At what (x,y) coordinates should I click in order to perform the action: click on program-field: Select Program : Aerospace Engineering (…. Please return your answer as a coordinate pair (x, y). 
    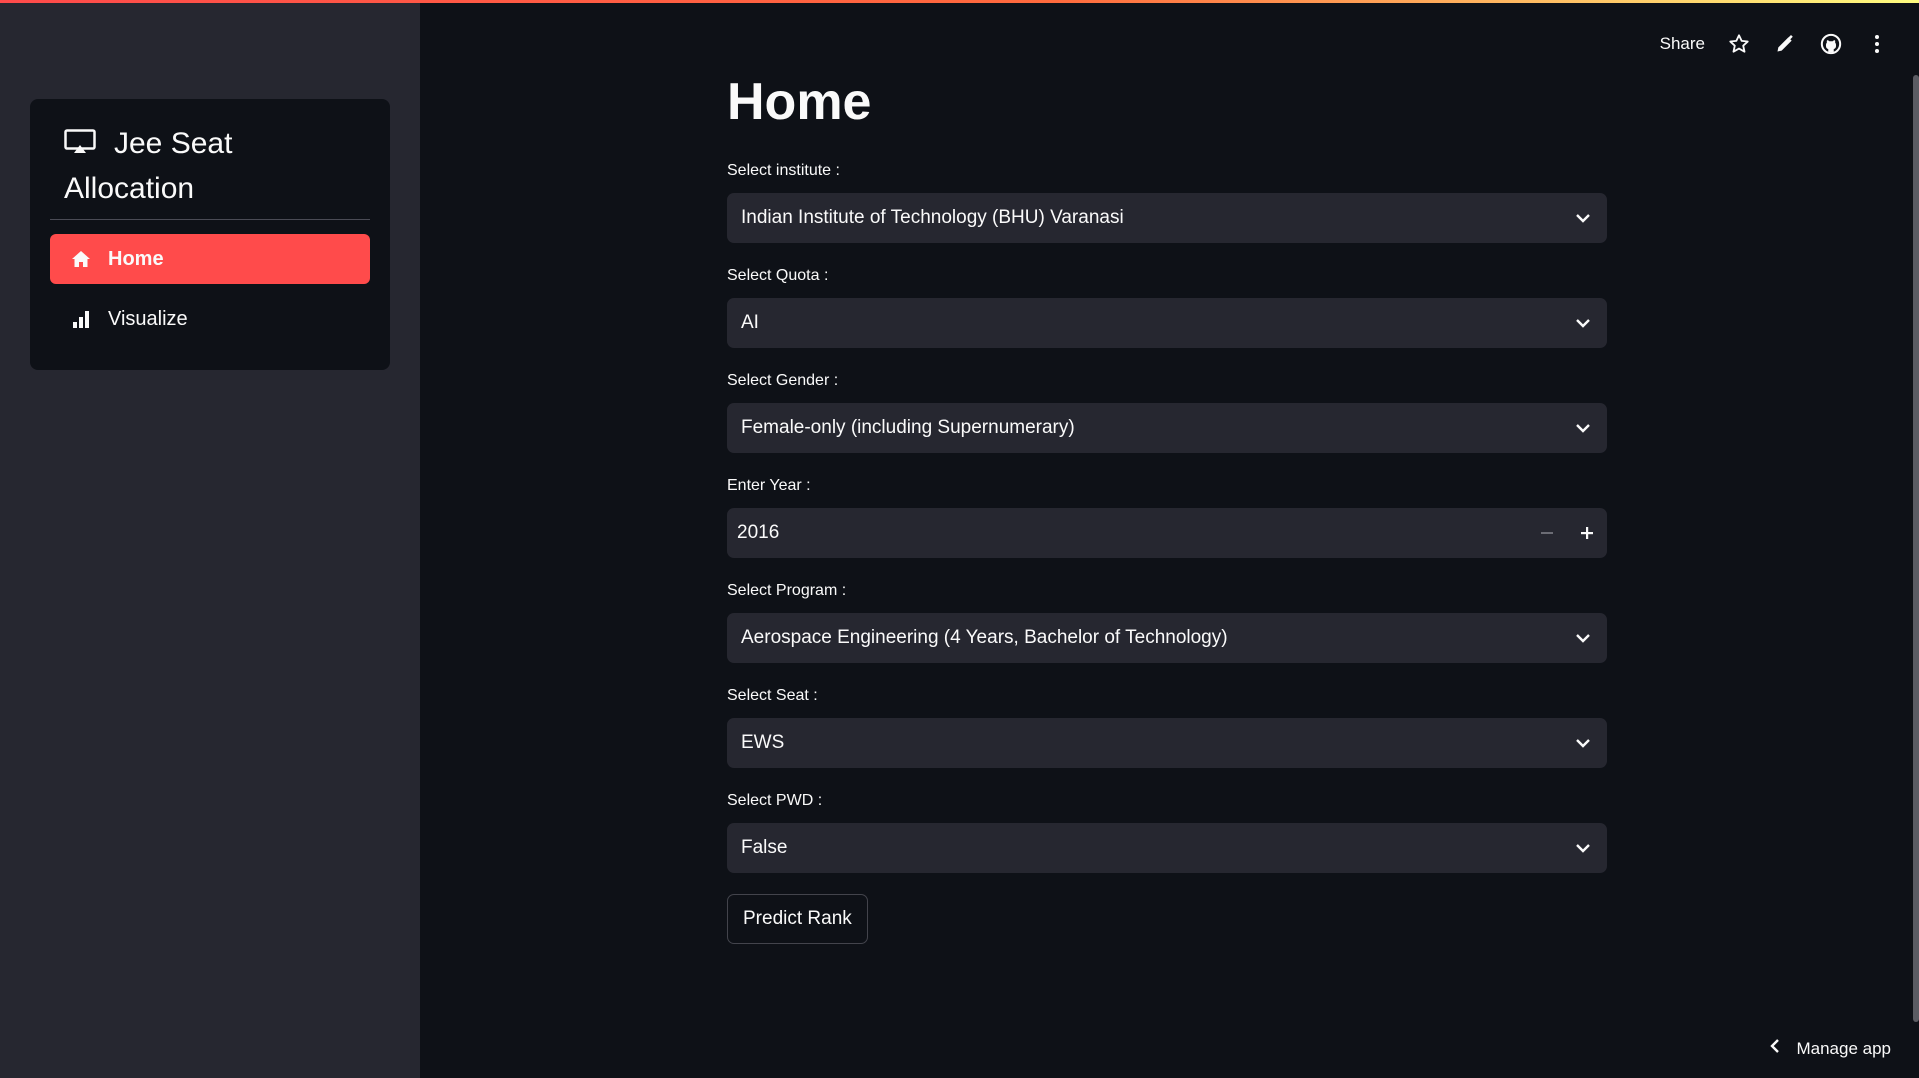
    Looking at the image, I should click on (1167, 621).